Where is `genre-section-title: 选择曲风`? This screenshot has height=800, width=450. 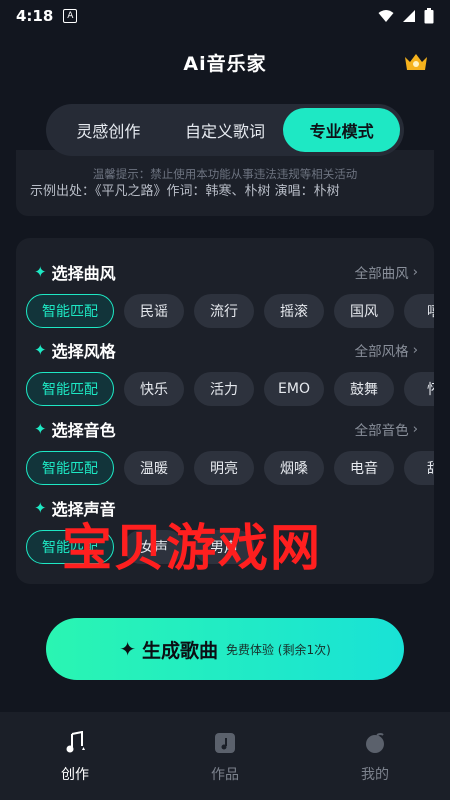 genre-section-title: 选择曲风 is located at coordinates (83, 273).